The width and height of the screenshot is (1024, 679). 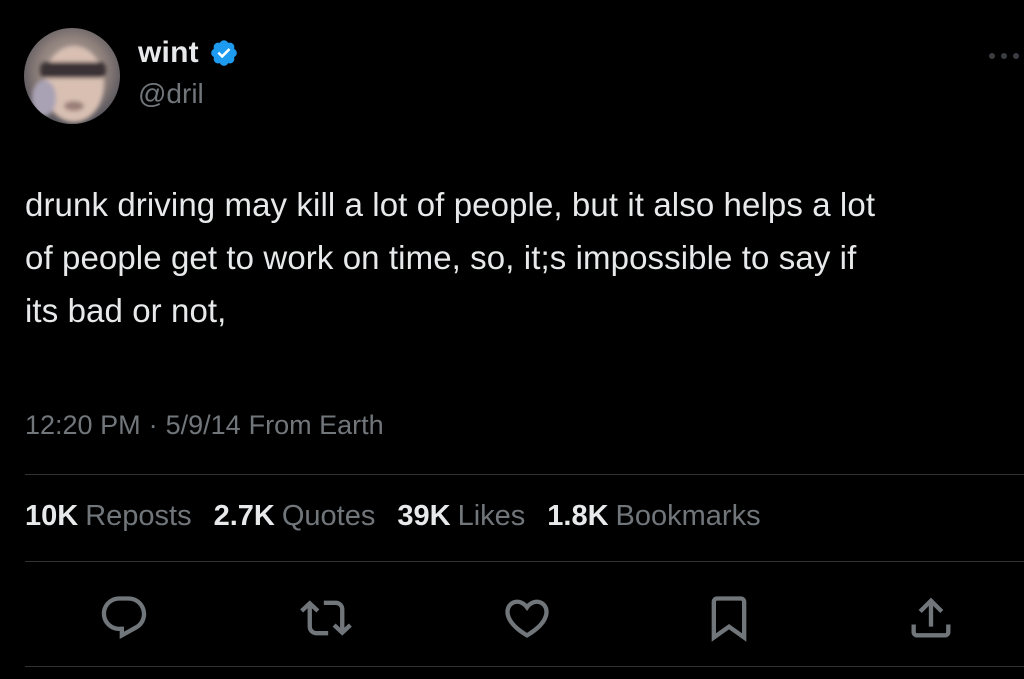 What do you see at coordinates (244, 516) in the screenshot?
I see `stat-count: 2.7K` at bounding box center [244, 516].